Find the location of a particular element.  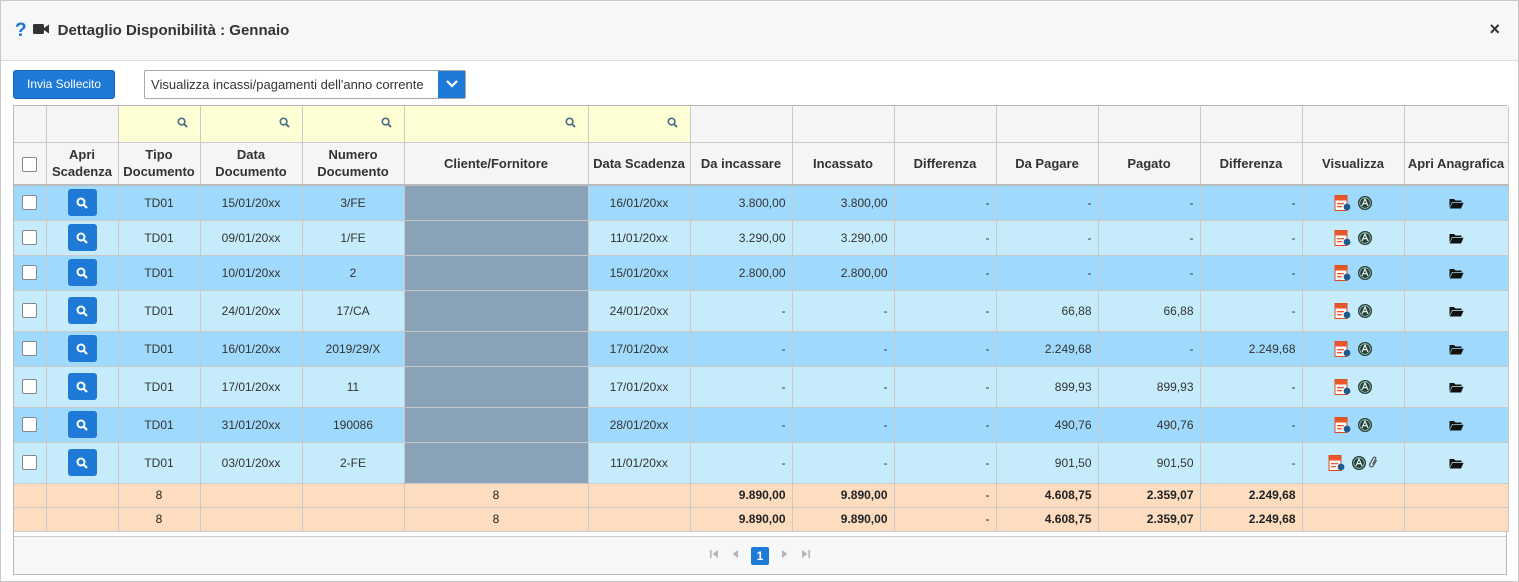

first-page-icon is located at coordinates (714, 555).